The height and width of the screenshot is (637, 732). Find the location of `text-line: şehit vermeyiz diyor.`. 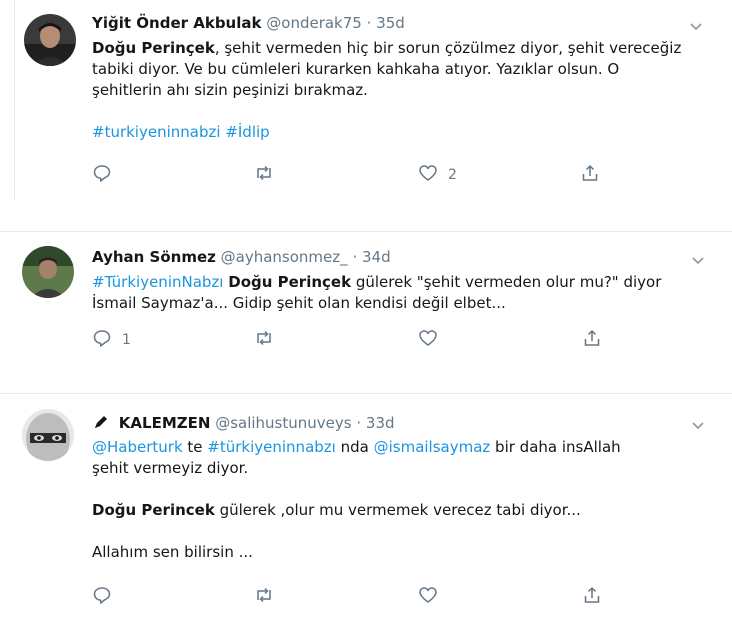

text-line: şehit vermeyiz diyor. is located at coordinates (170, 468).